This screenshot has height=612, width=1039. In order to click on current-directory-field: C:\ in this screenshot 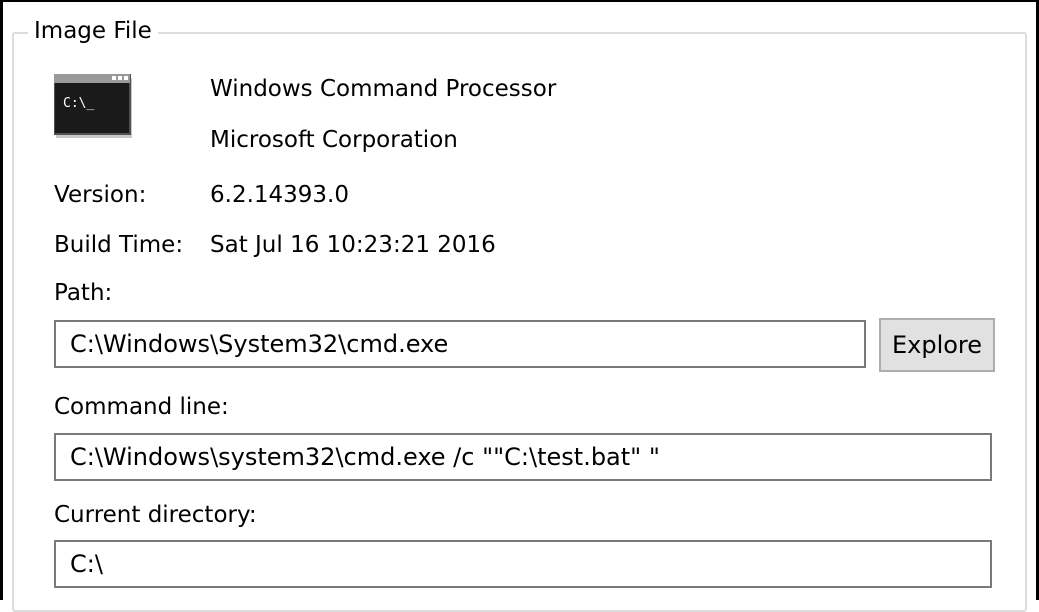, I will do `click(523, 564)`.